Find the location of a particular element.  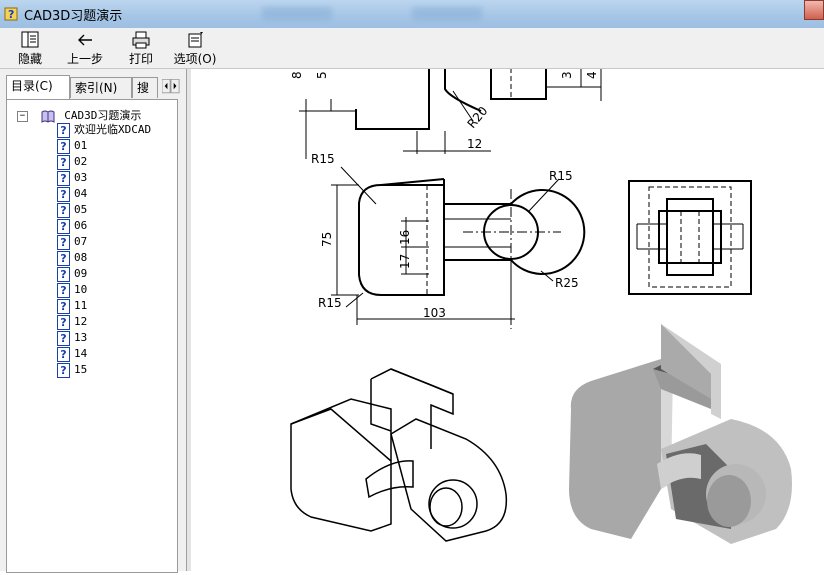

back-label: 上一步 is located at coordinates (84, 59).